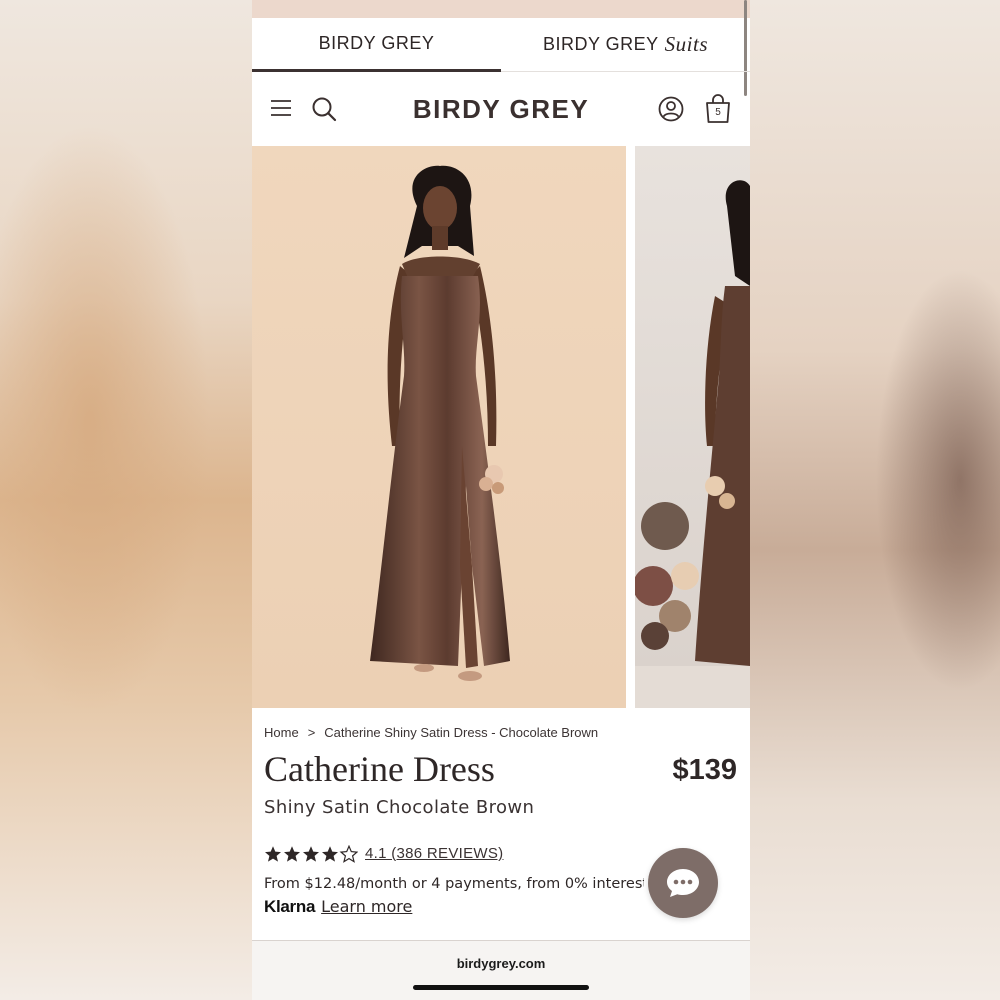 The image size is (1000, 1000). I want to click on star-rating-icon, so click(311, 854).